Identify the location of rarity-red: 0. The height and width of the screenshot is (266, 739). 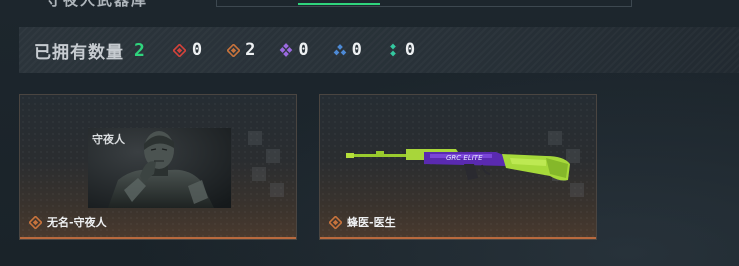
(187, 50).